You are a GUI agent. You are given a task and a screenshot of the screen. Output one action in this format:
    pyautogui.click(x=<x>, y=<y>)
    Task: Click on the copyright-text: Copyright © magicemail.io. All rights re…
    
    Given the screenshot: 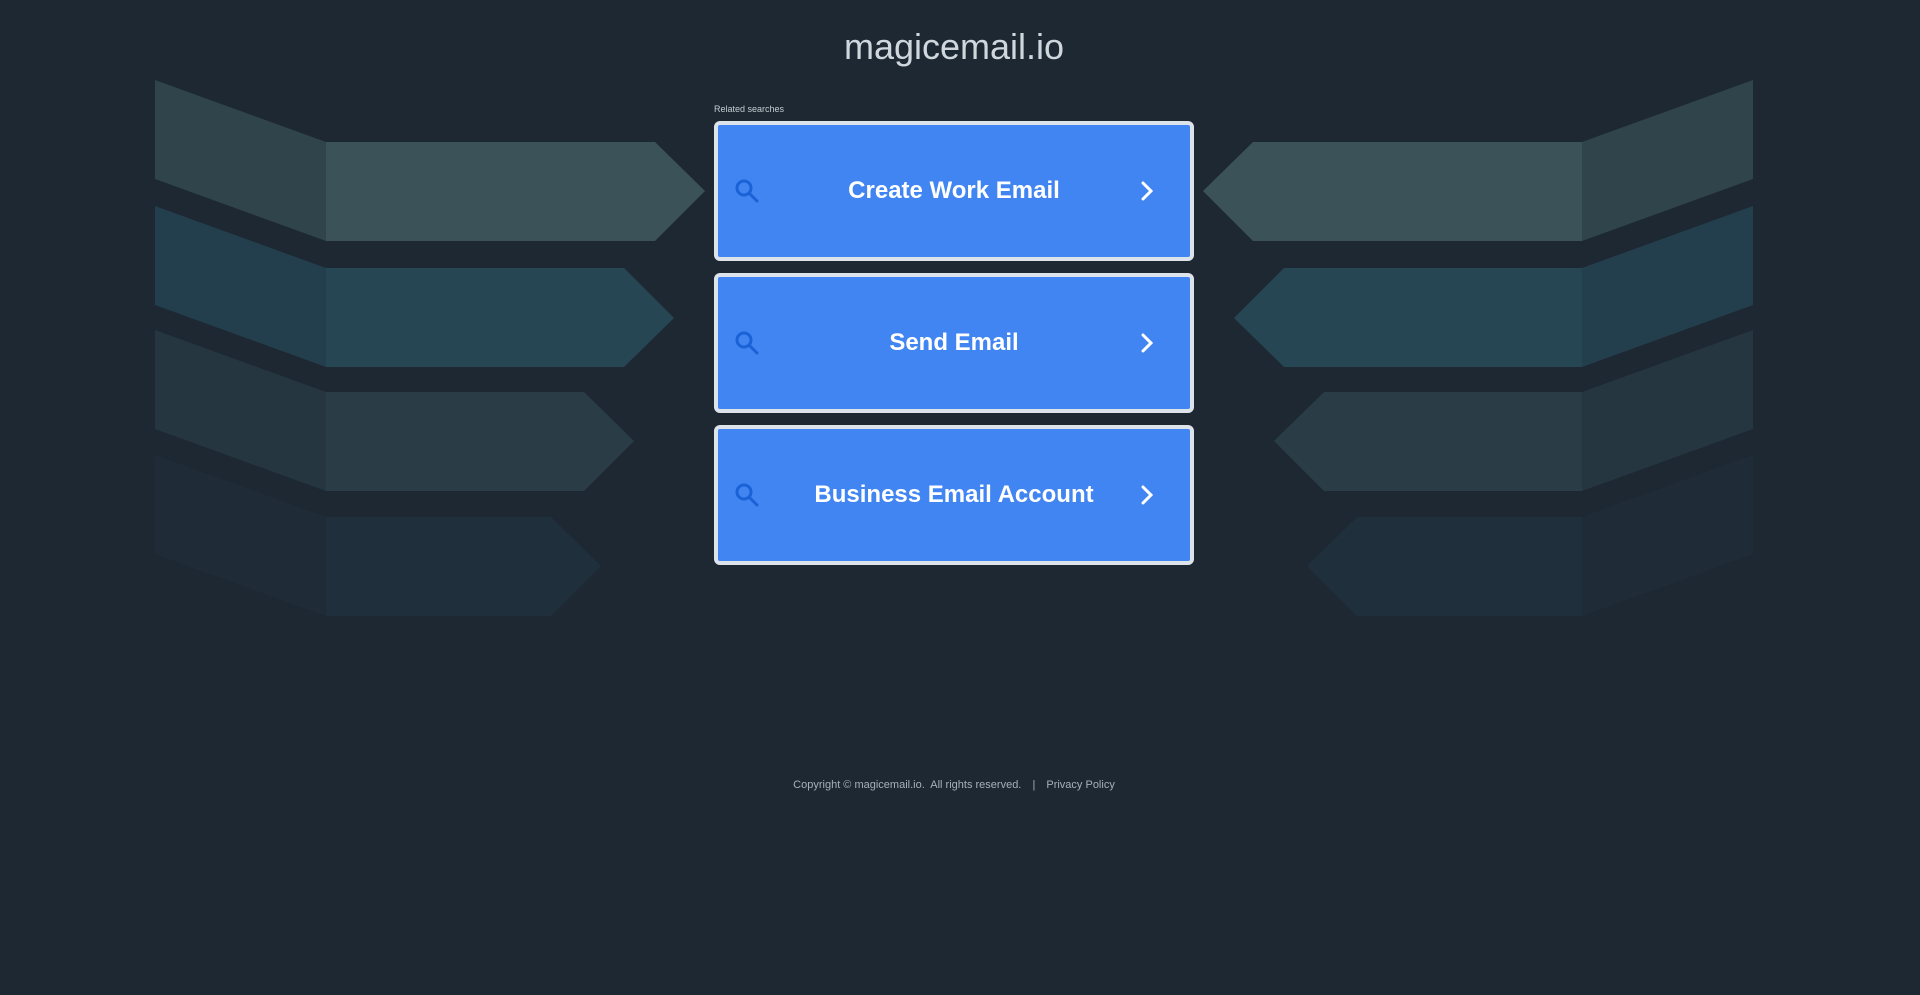 What is the action you would take?
    pyautogui.click(x=907, y=785)
    